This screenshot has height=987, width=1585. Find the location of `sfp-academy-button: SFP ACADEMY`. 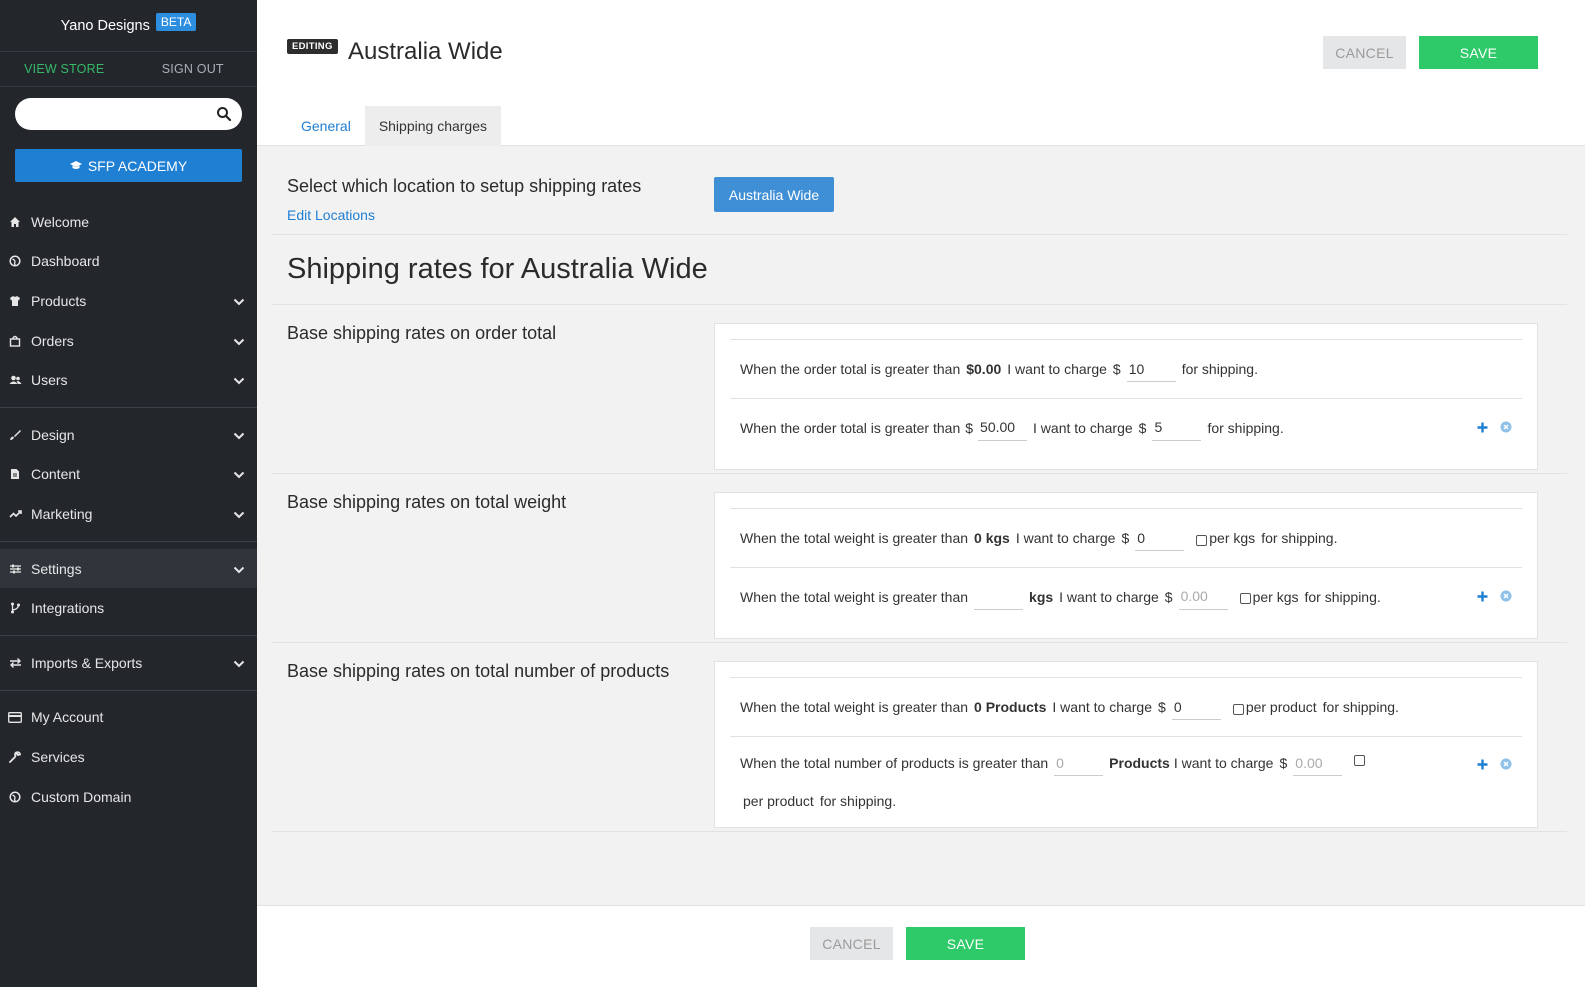

sfp-academy-button: SFP ACADEMY is located at coordinates (128, 165).